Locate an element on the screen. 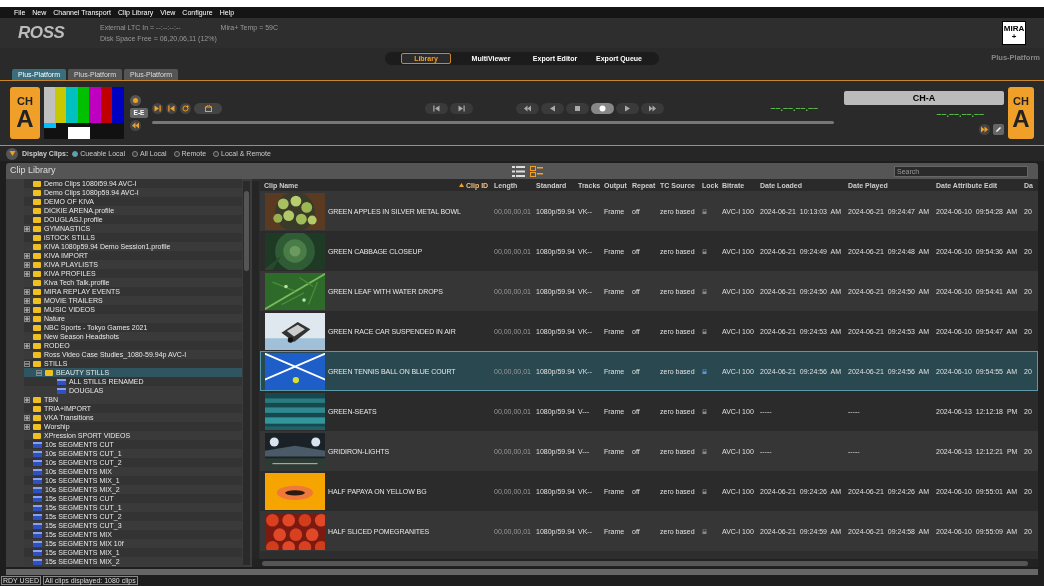 The height and width of the screenshot is (586, 1044). play-icon is located at coordinates (627, 108).